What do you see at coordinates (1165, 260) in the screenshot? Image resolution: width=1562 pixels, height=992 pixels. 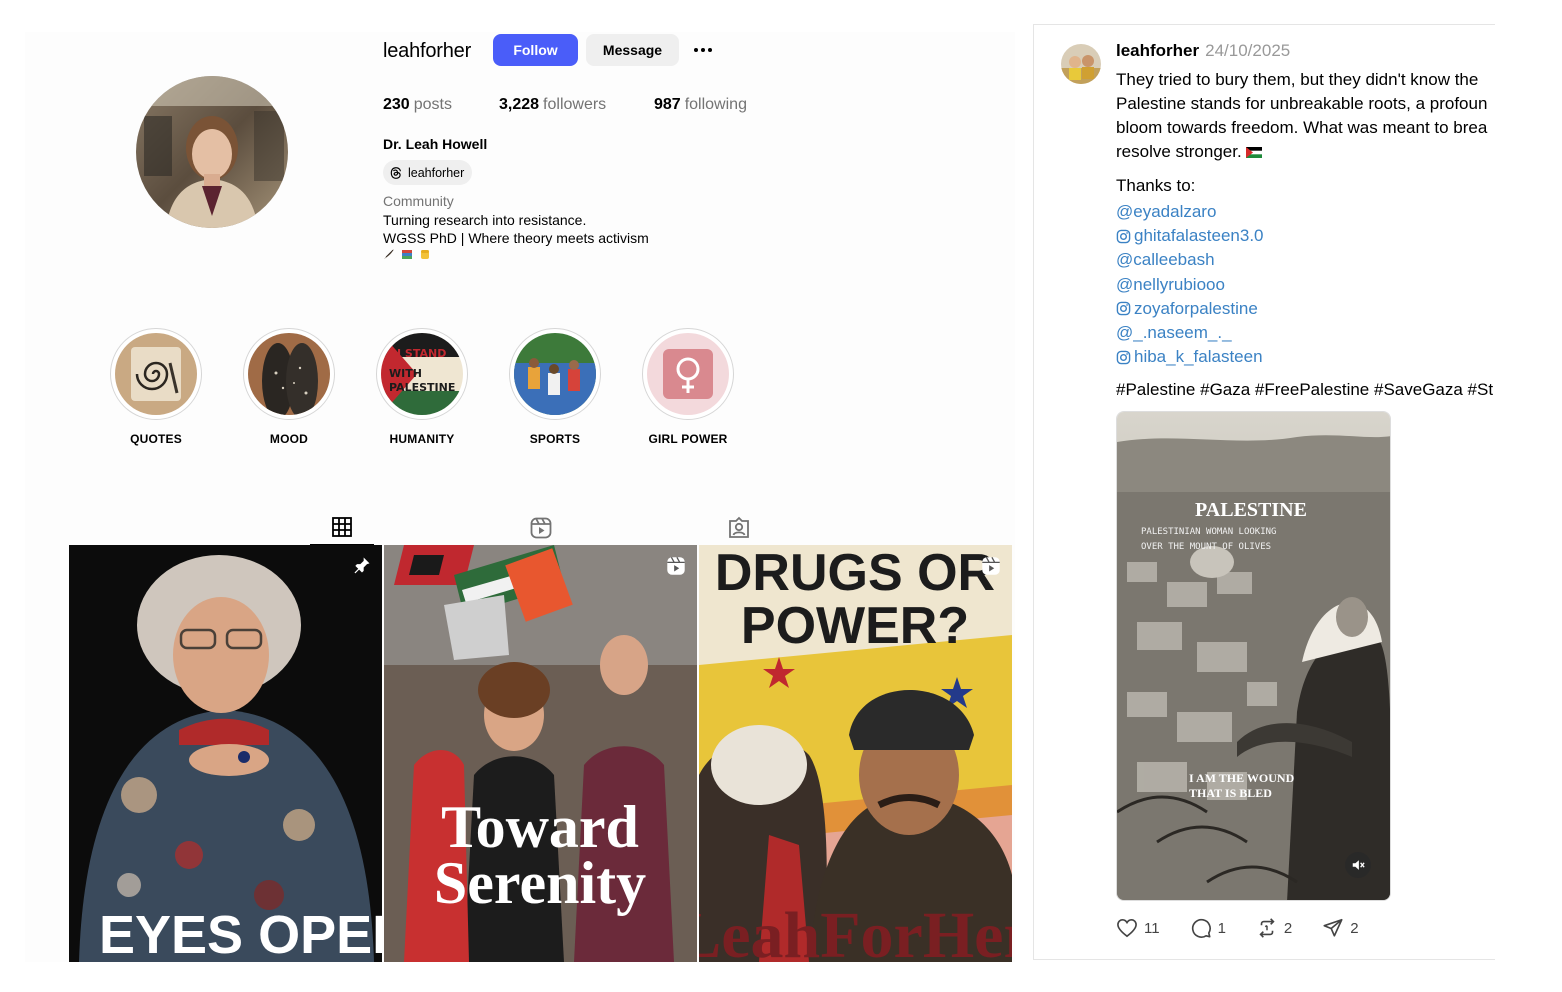 I see `mention-text: @calleebash` at bounding box center [1165, 260].